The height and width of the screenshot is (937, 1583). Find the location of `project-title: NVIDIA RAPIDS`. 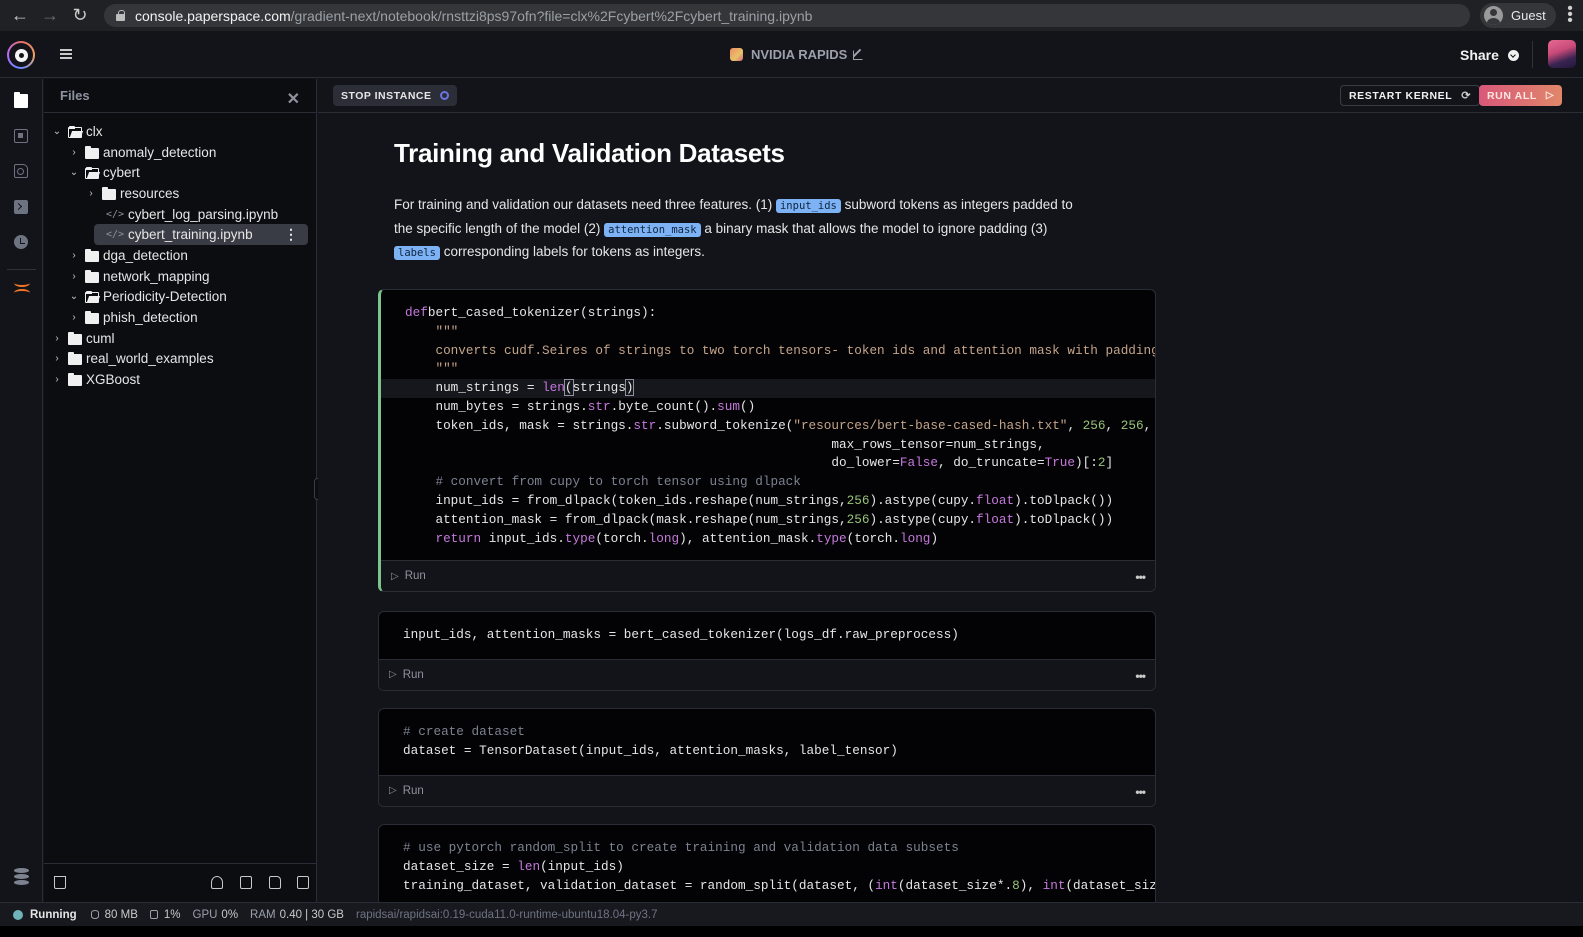

project-title: NVIDIA RAPIDS is located at coordinates (797, 54).